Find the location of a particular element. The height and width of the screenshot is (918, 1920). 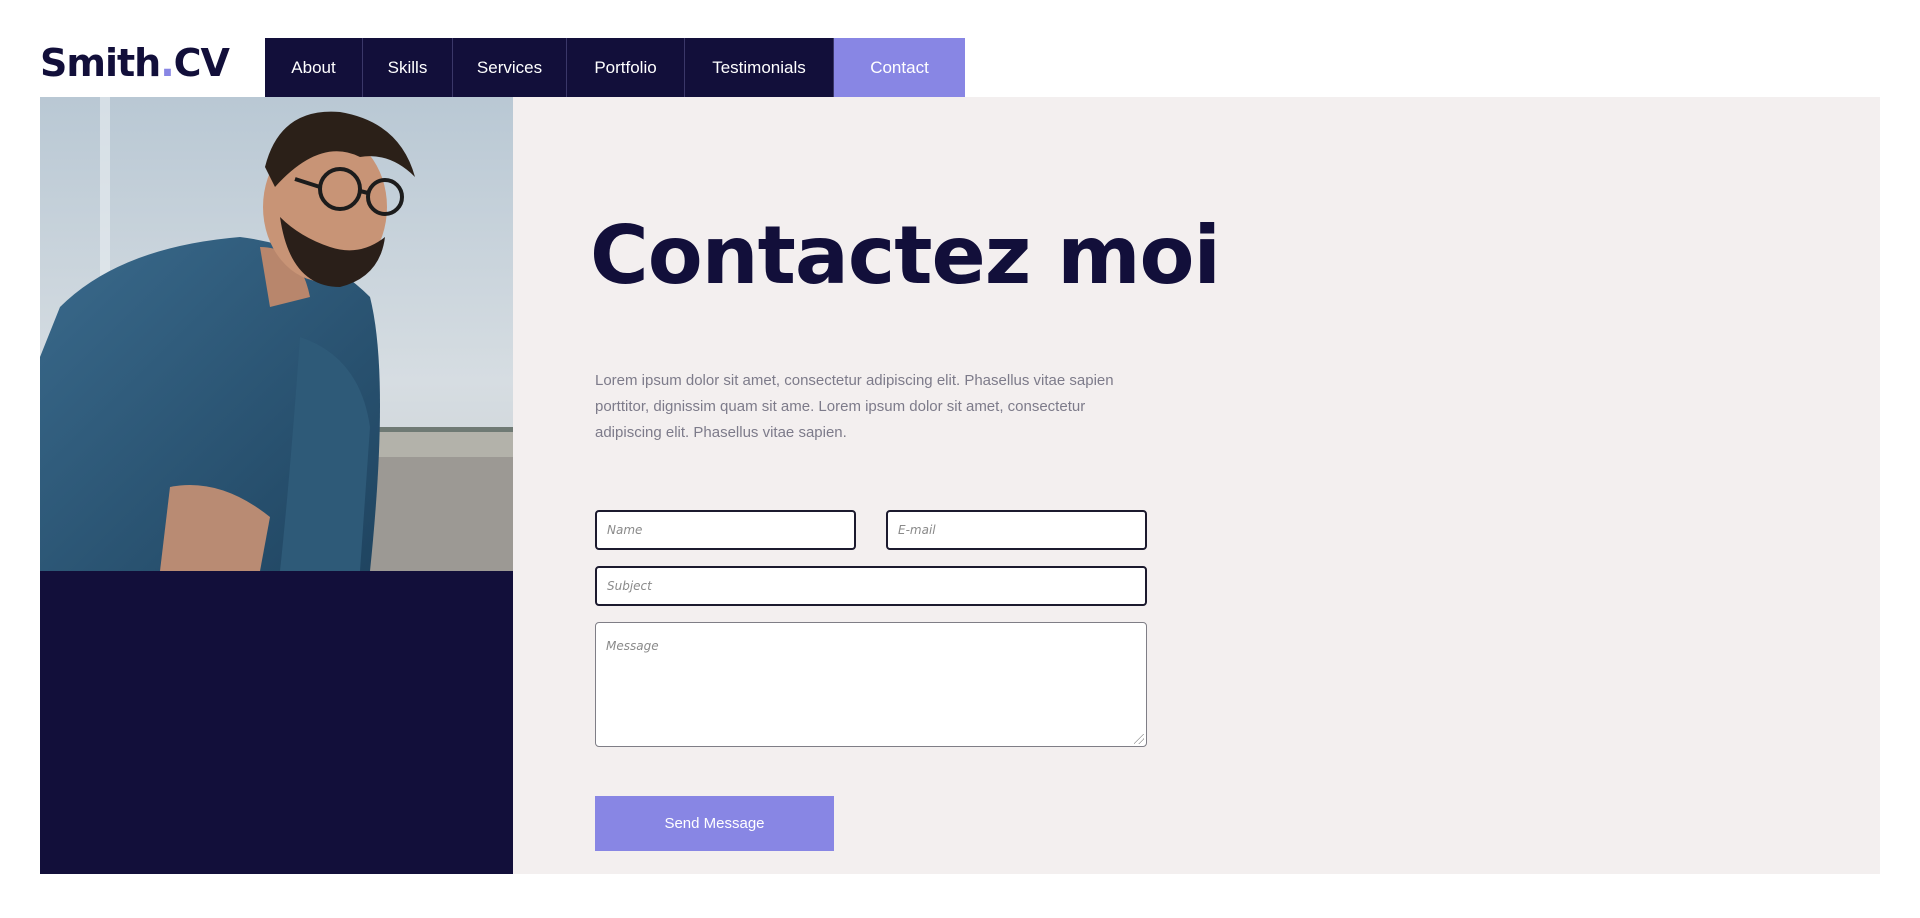

subject-placeholder: Subject is located at coordinates (629, 586).